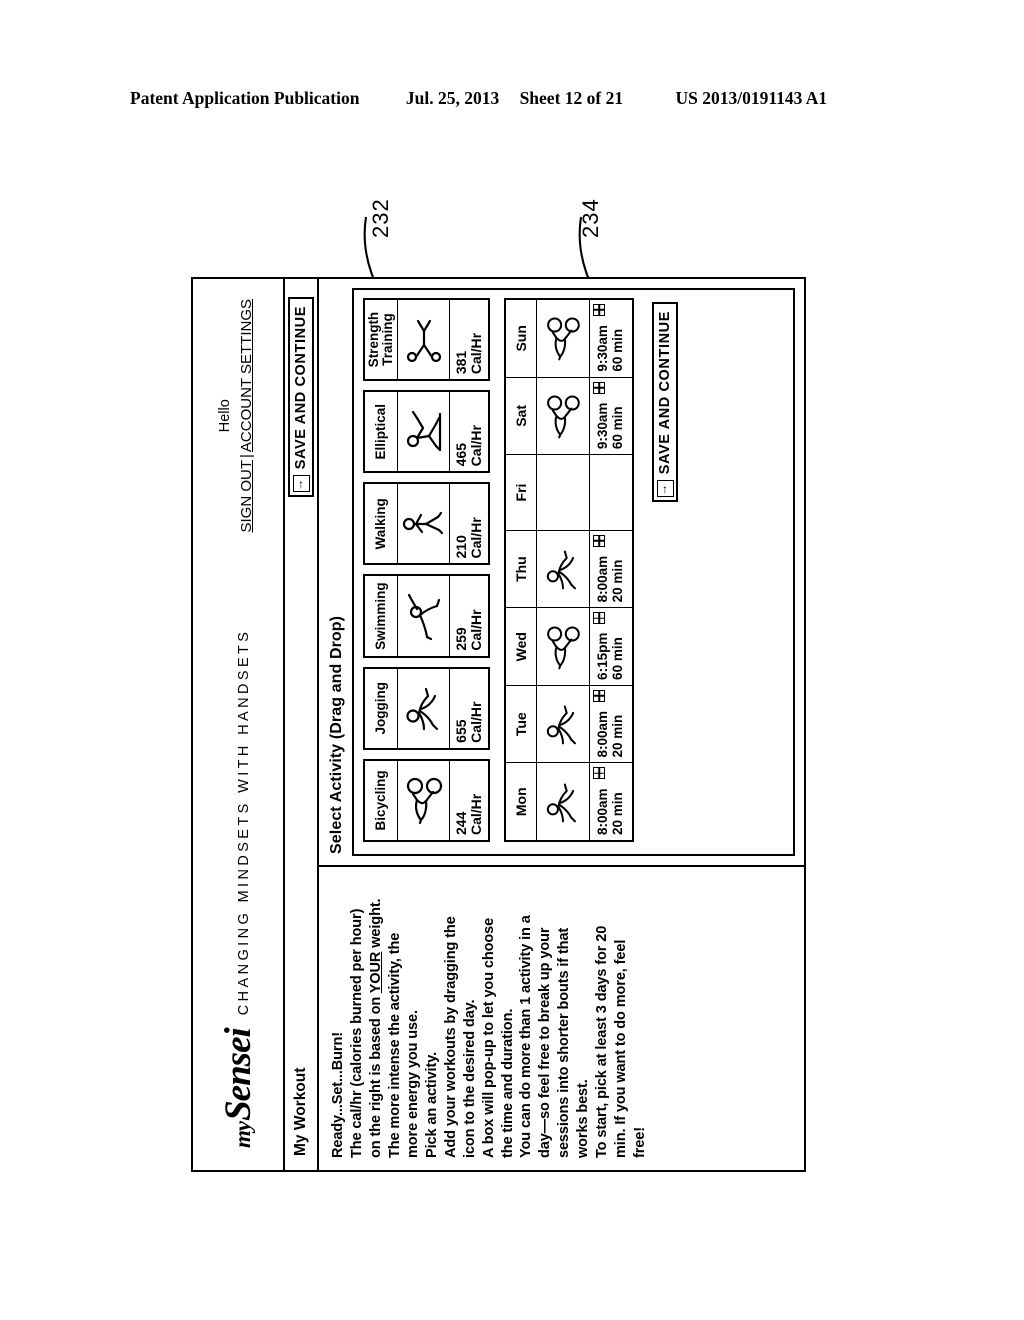 This screenshot has width=1024, height=1320. What do you see at coordinates (375, 1028) in the screenshot?
I see `instruction-line-with-underline: on the right is based on YOUR weight.` at bounding box center [375, 1028].